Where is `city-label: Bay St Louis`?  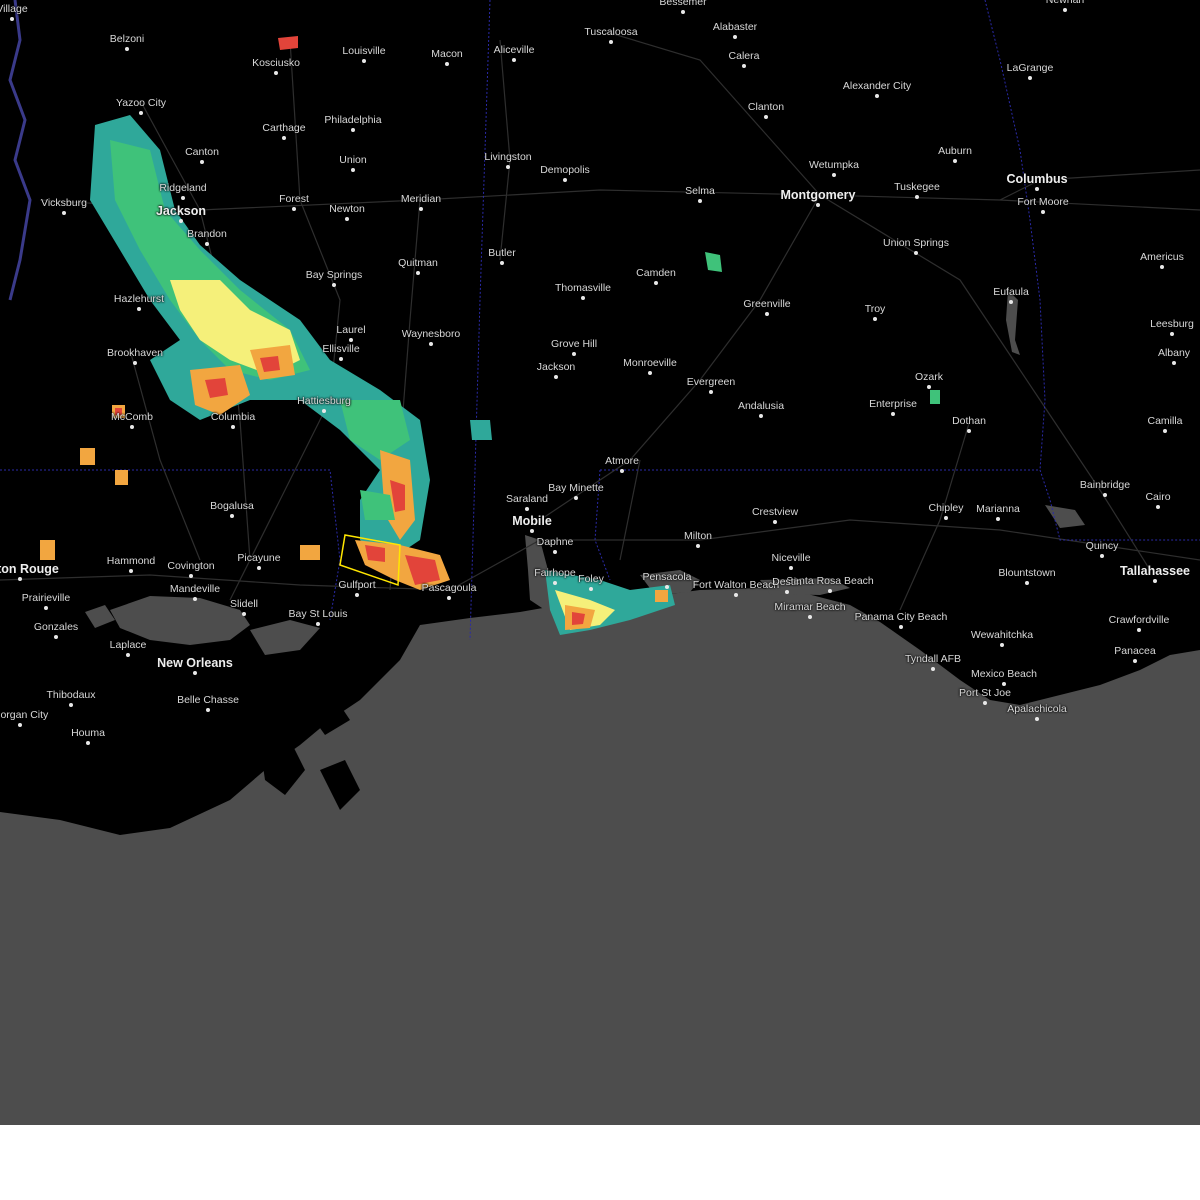
city-label: Bay St Louis is located at coordinates (318, 613).